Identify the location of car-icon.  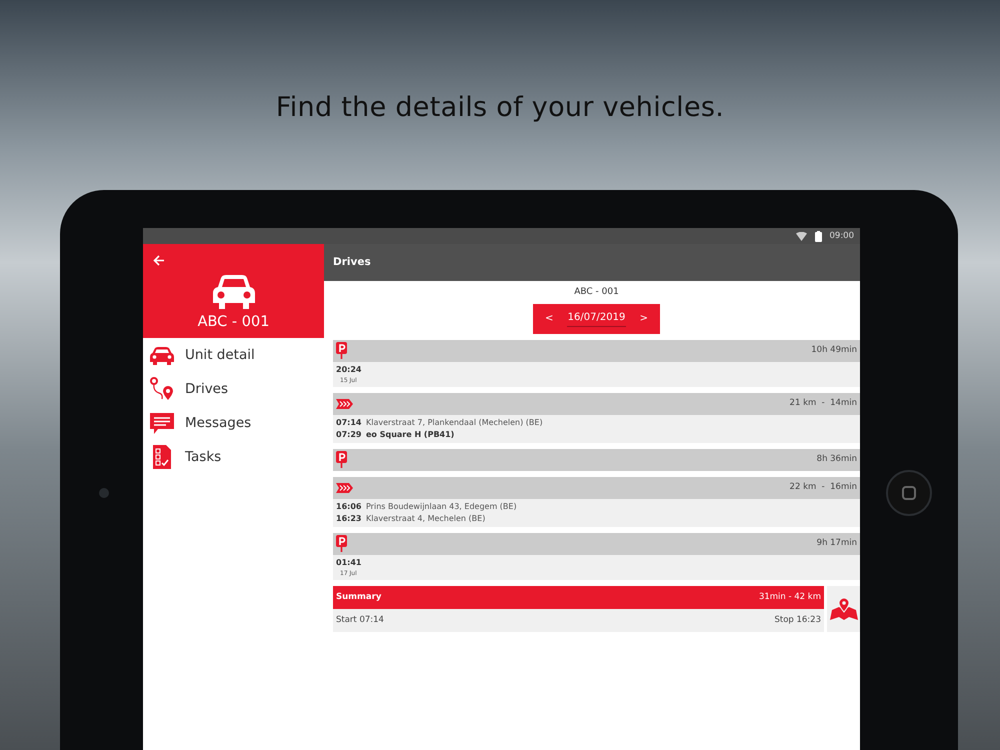
(234, 292).